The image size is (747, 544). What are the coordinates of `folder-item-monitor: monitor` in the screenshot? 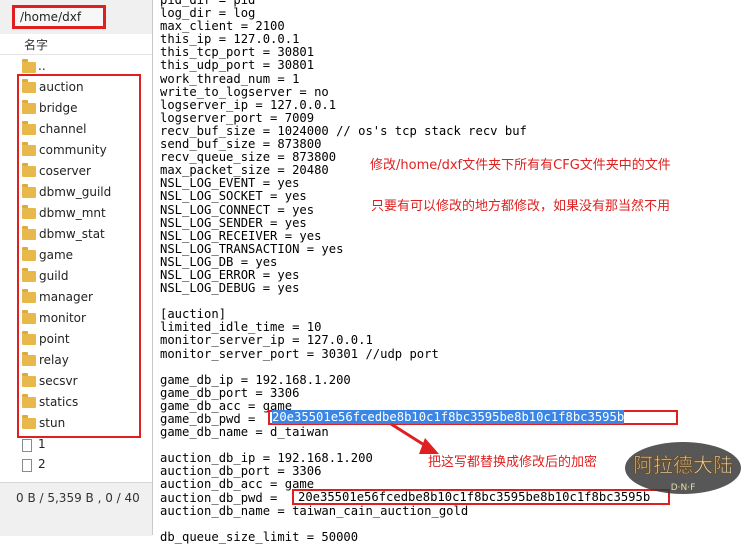 It's located at (81, 318).